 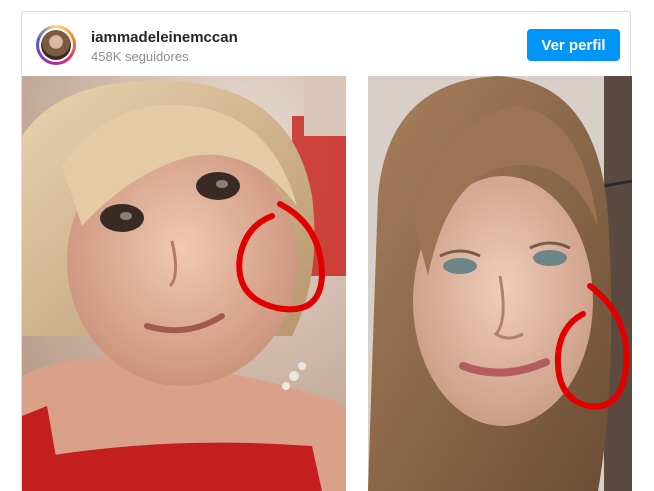 I want to click on avatar-ring, so click(x=56, y=45).